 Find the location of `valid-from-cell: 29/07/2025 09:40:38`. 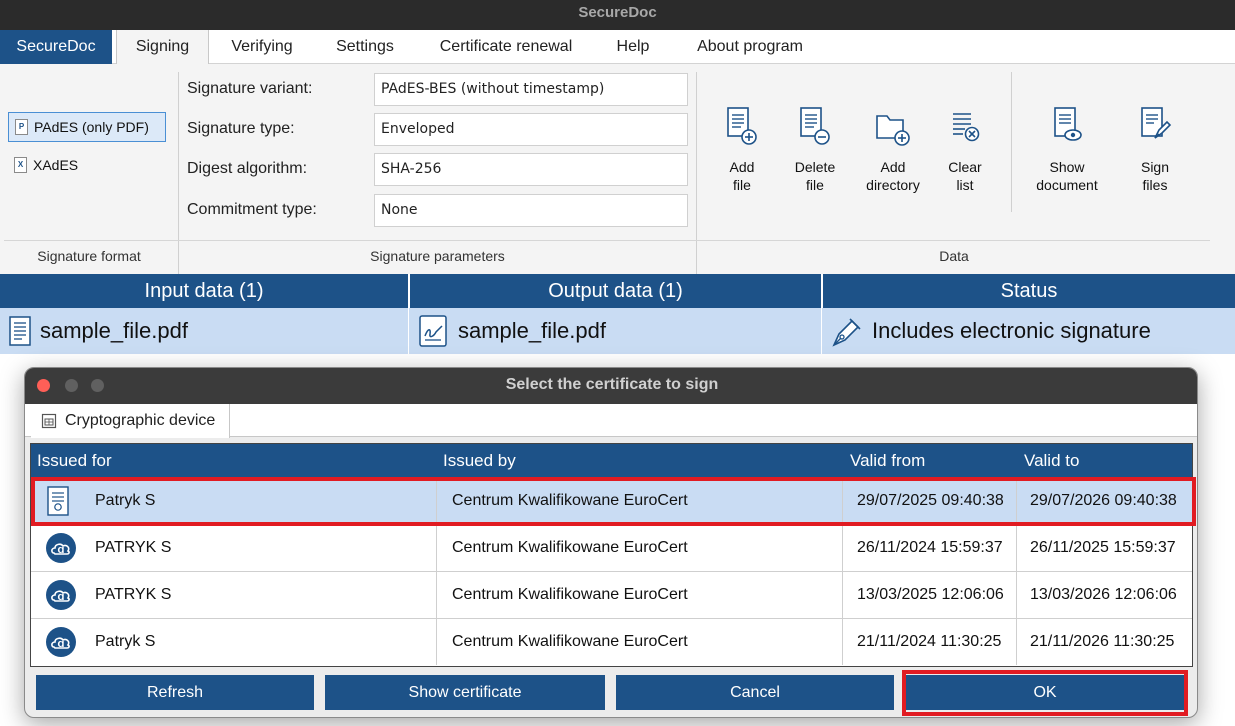

valid-from-cell: 29/07/2025 09:40:38 is located at coordinates (930, 500).